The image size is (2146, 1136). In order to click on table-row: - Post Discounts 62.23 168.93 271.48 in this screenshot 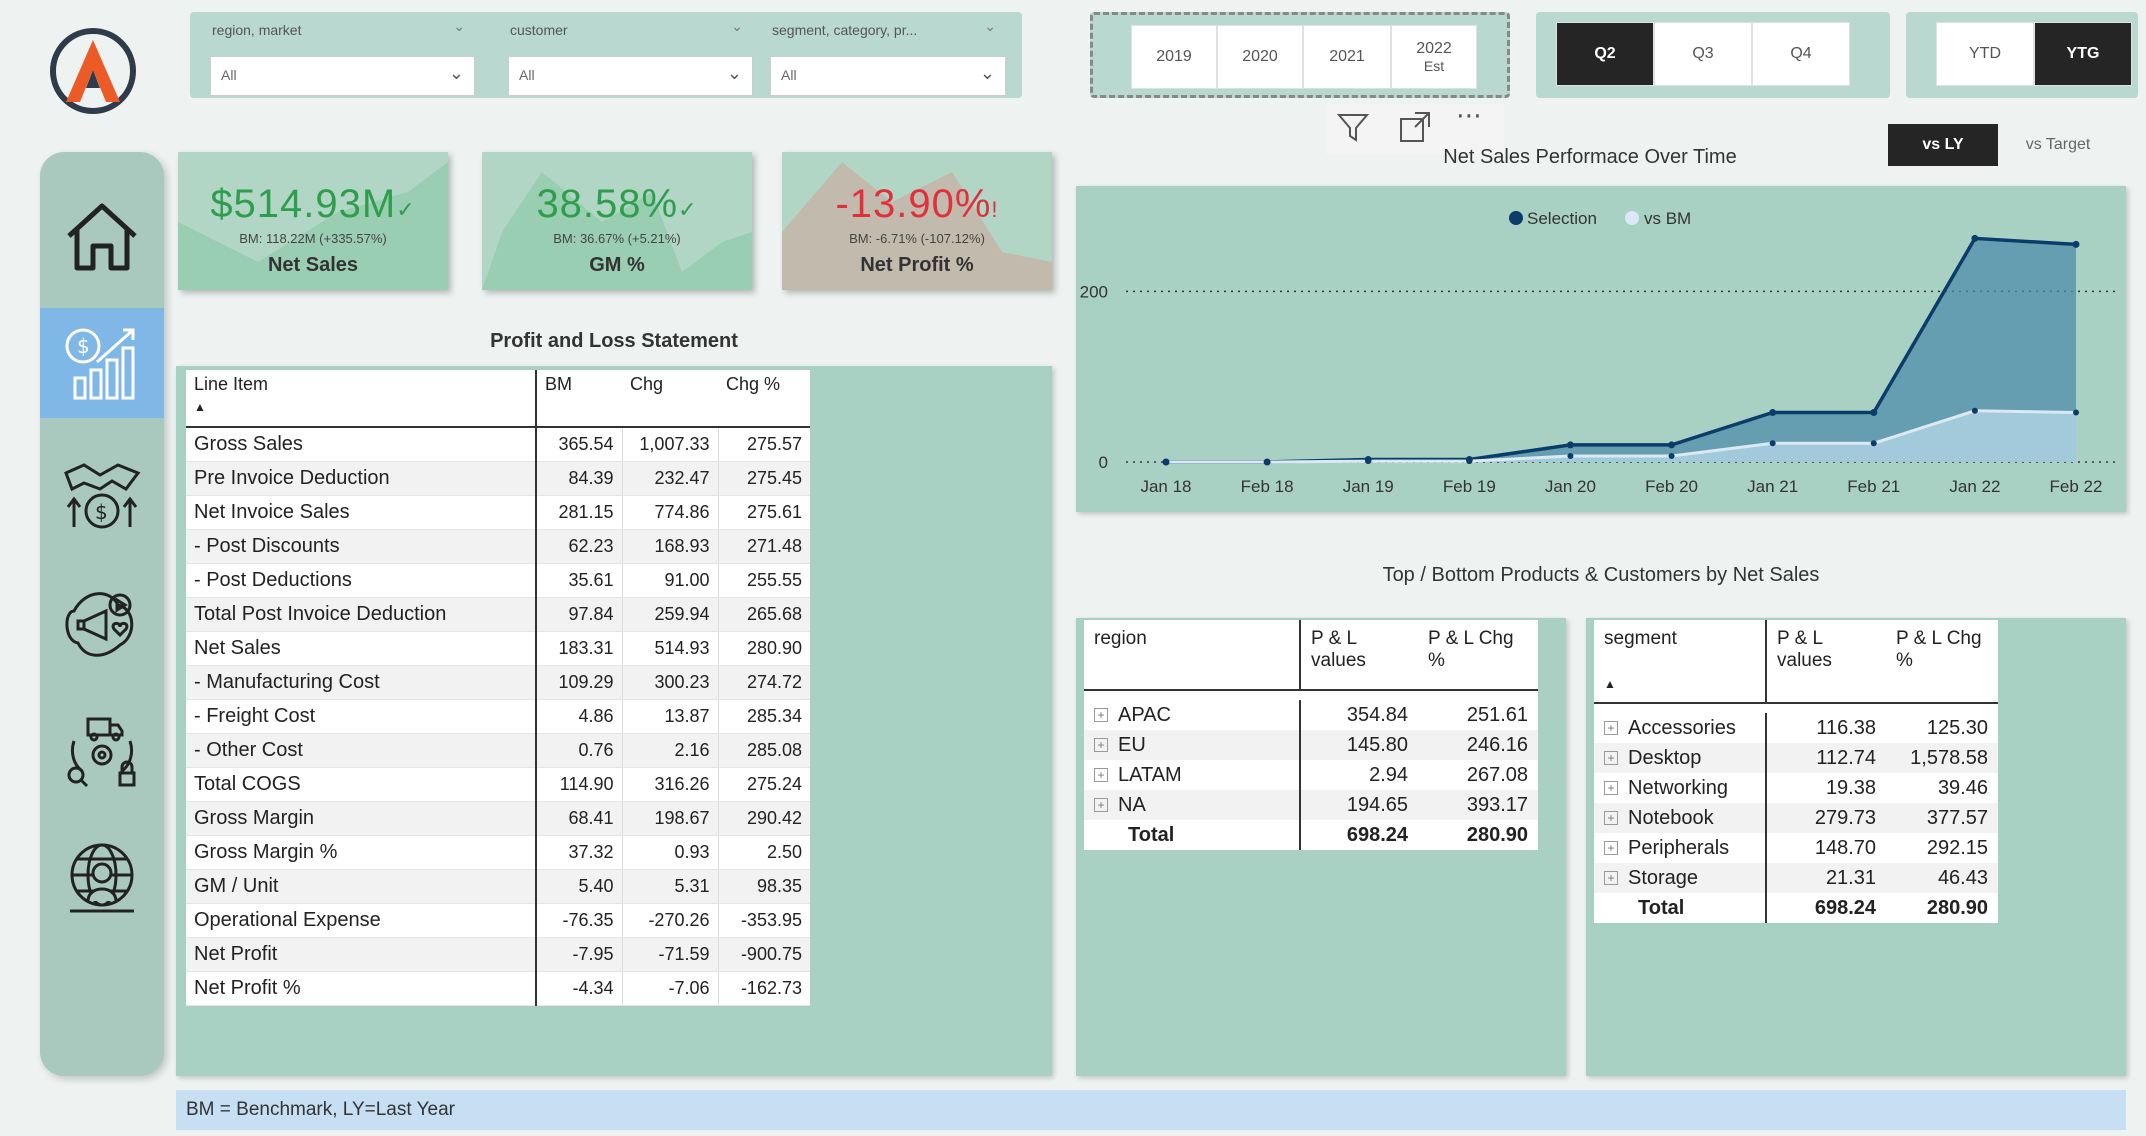, I will do `click(498, 546)`.